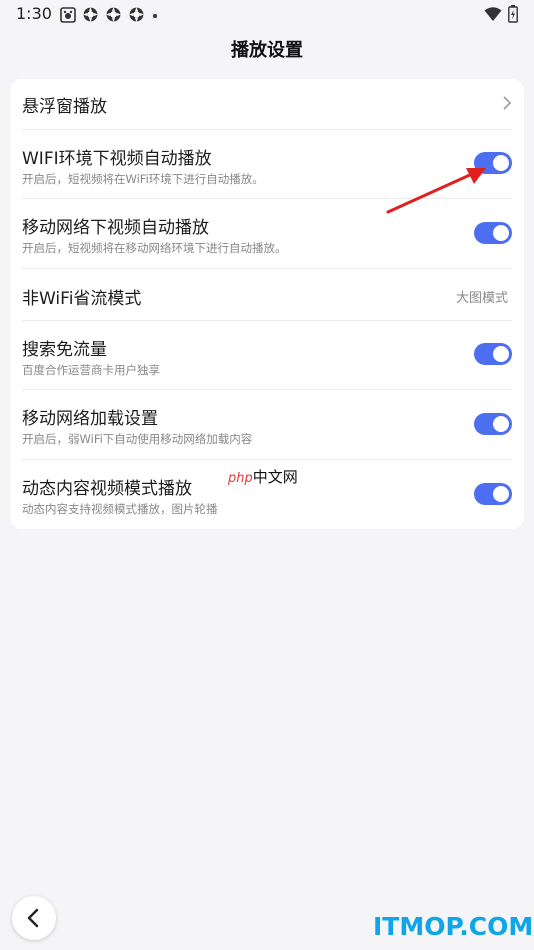 This screenshot has width=534, height=950. I want to click on mobile-loading-toggle, so click(493, 424).